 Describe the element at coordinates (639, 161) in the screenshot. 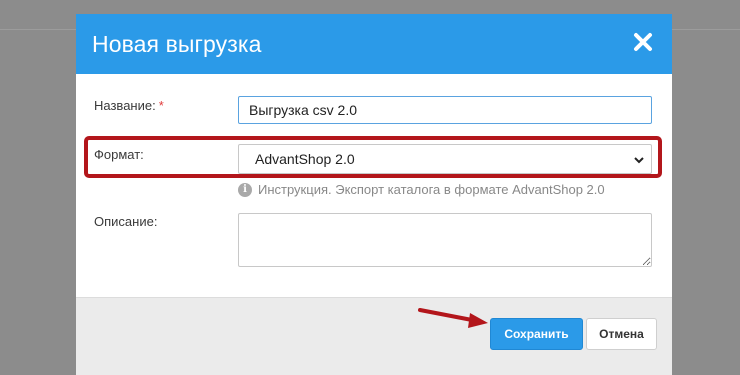

I see `chevron-down-icon` at that location.